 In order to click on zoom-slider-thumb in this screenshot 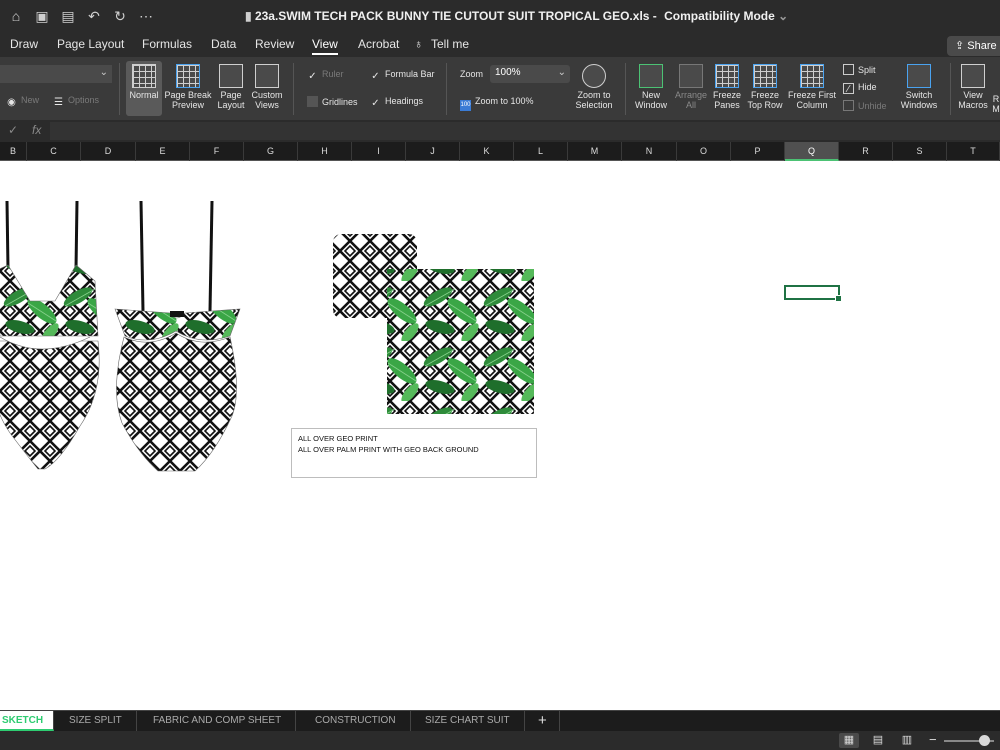, I will do `click(984, 740)`.